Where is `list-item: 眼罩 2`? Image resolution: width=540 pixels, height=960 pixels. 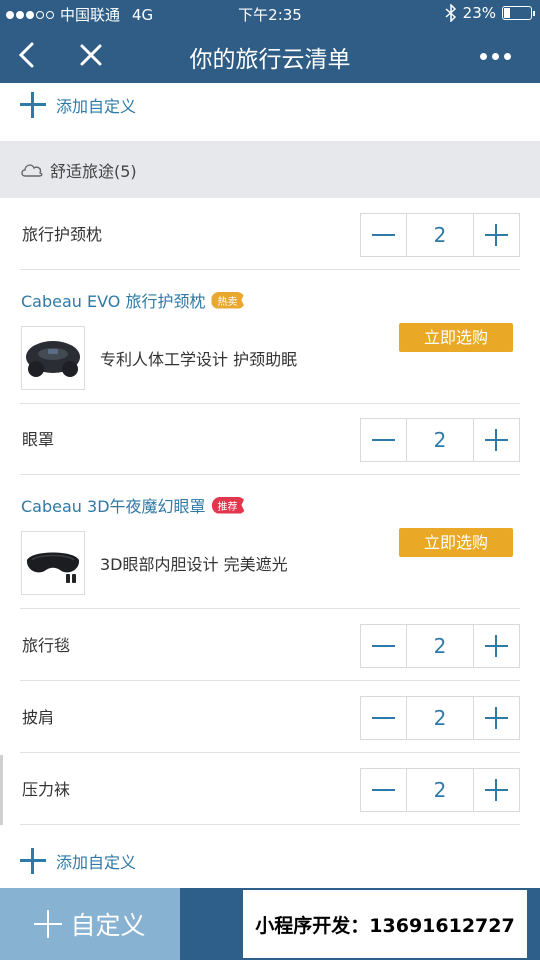
list-item: 眼罩 2 is located at coordinates (270, 439).